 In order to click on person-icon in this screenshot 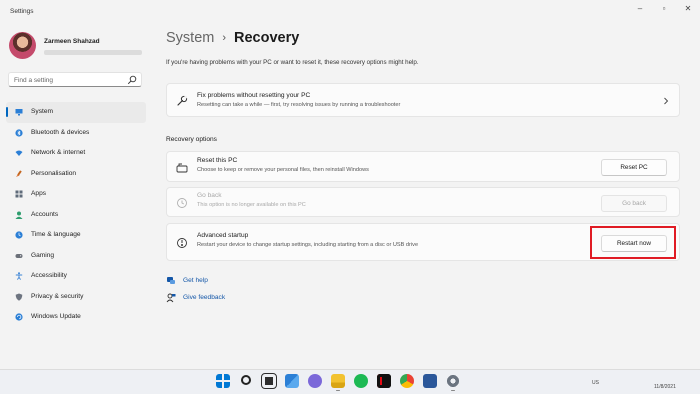, I will do `click(19, 215)`.